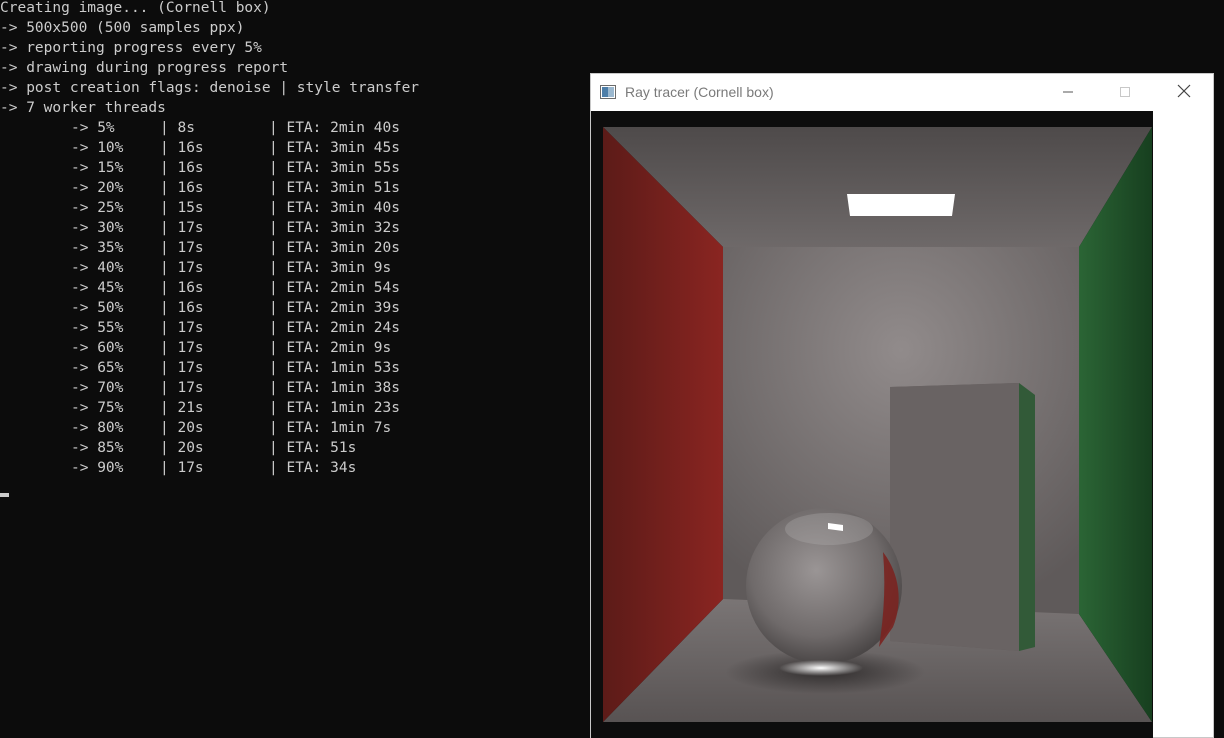  Describe the element at coordinates (334, 168) in the screenshot. I see `progress-eta: | ETA: 3min 55s` at that location.